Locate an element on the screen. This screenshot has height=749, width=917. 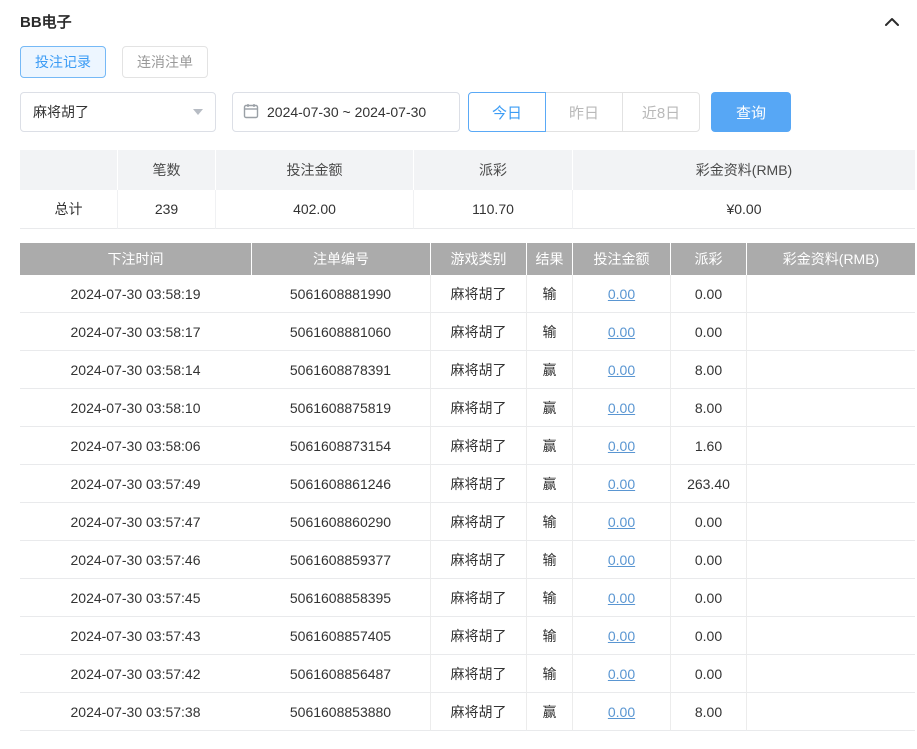
table-header-cell: 下注时间 is located at coordinates (135, 259).